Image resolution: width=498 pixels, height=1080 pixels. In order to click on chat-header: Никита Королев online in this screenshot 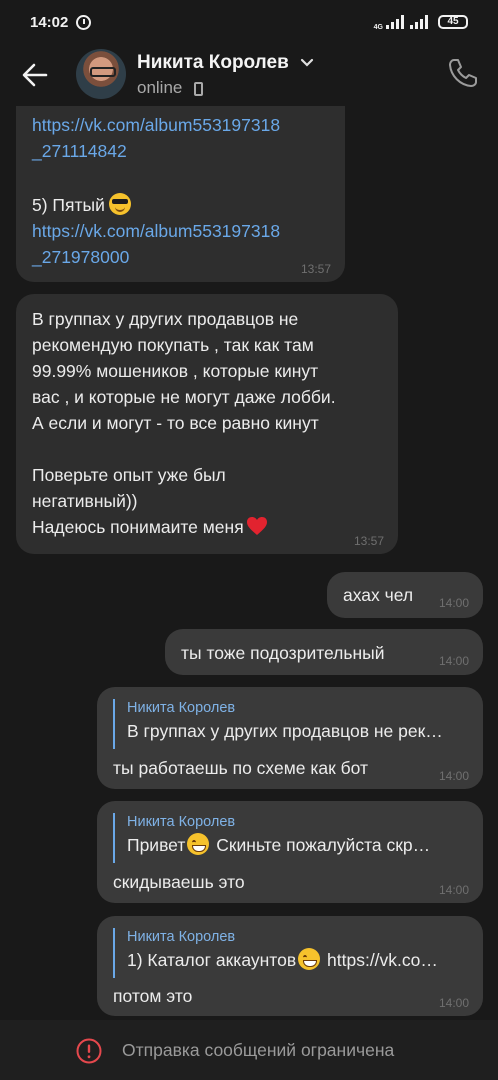, I will do `click(249, 75)`.